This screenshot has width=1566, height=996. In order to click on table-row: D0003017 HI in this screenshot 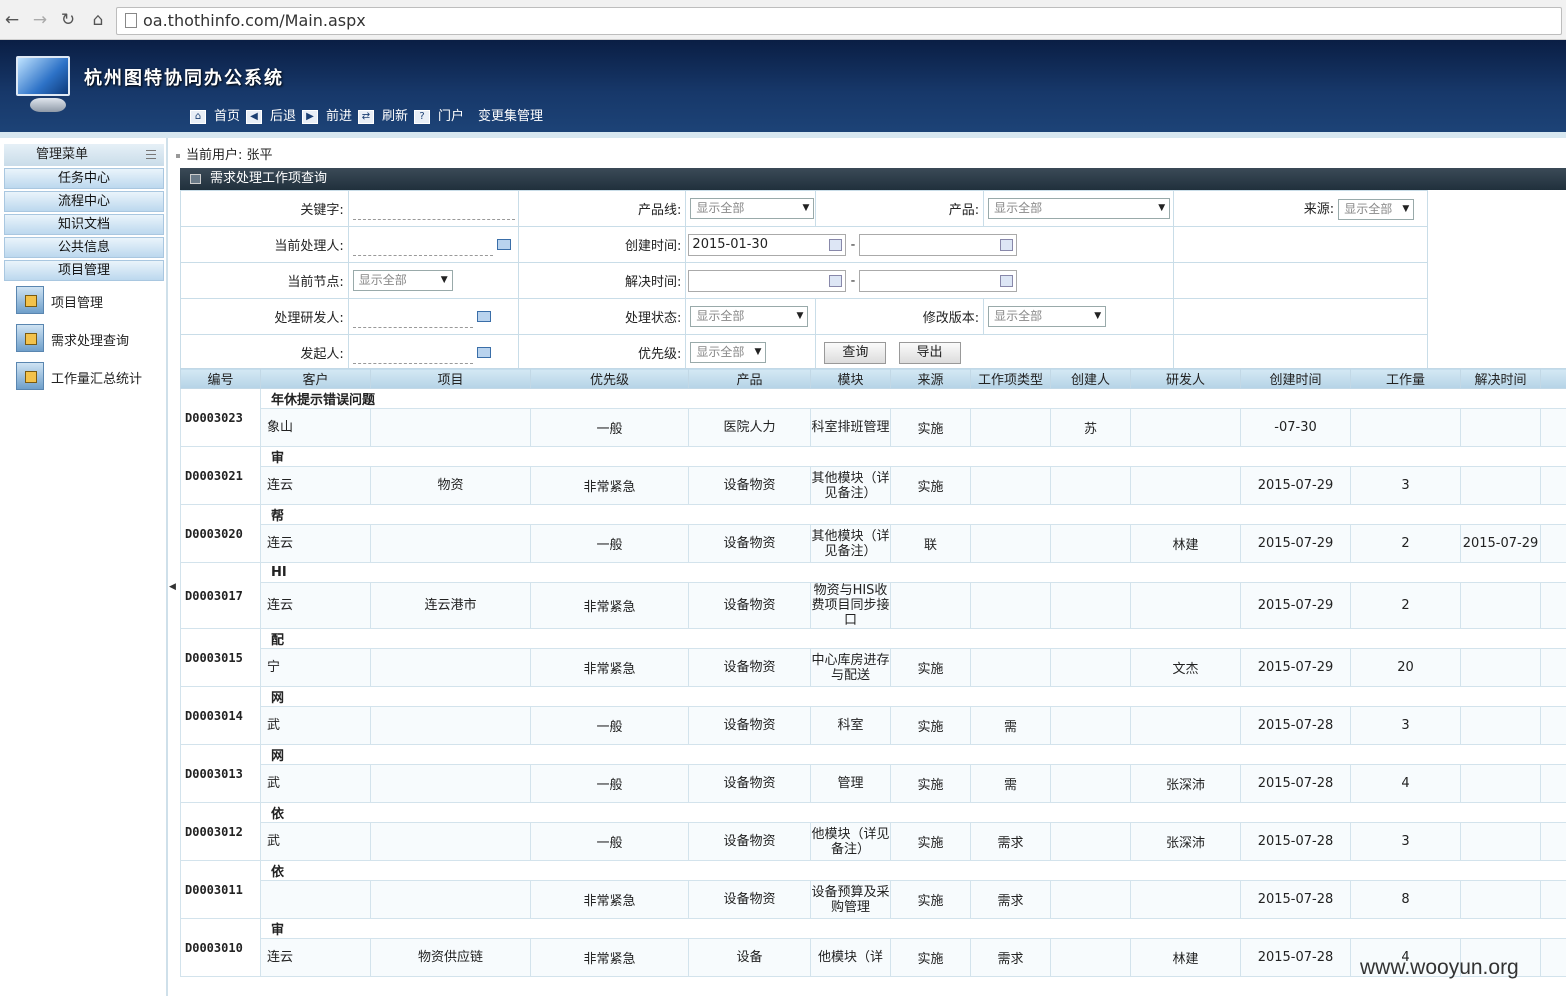, I will do `click(873, 595)`.